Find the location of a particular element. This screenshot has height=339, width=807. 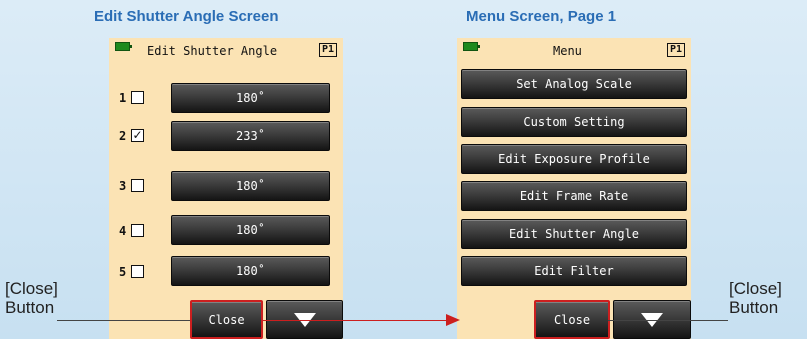

menu-item-custom-setting: Custom Setting is located at coordinates (574, 122).